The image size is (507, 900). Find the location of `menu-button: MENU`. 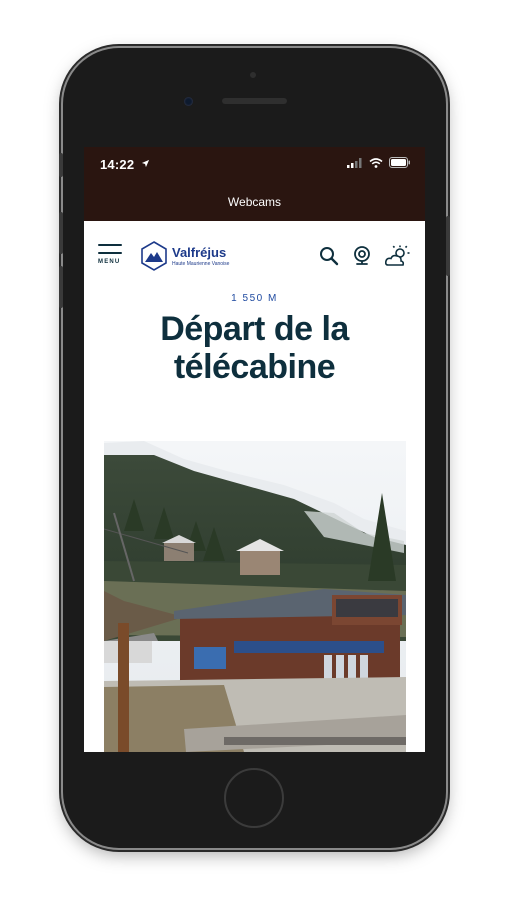

menu-button: MENU is located at coordinates (112, 254).